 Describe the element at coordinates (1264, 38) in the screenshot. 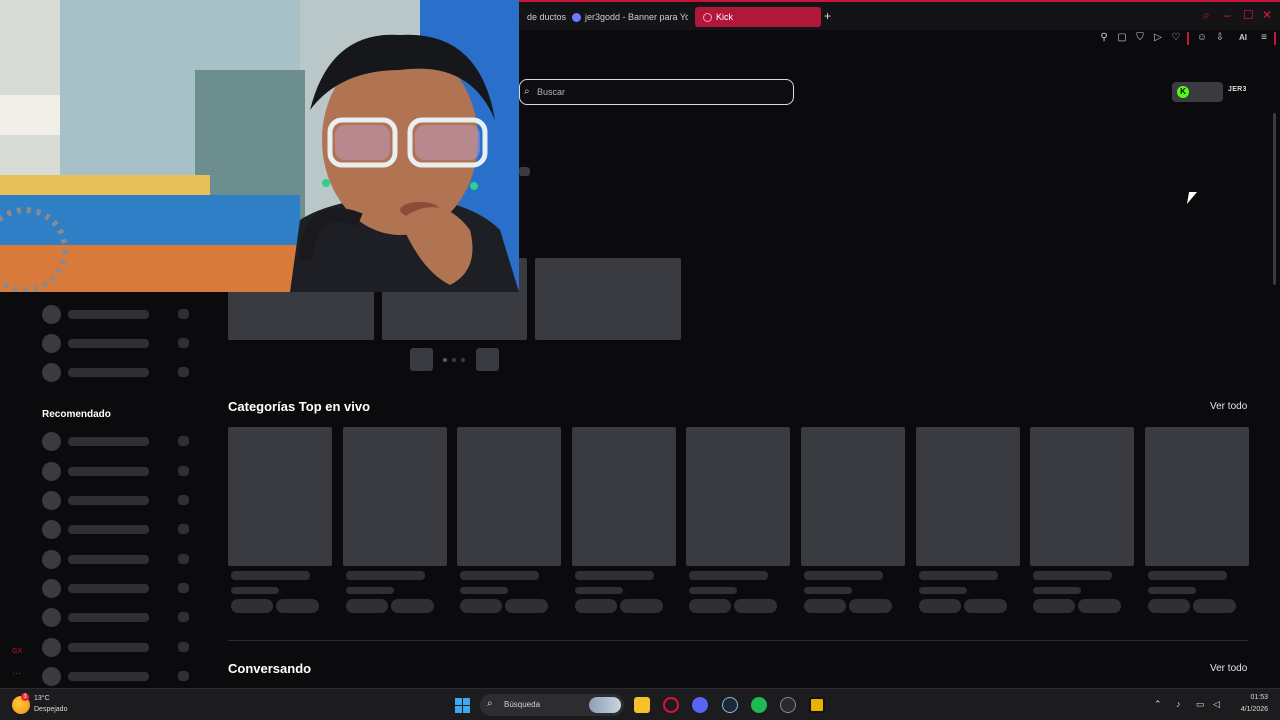

I see `menu-icon: ≡` at that location.